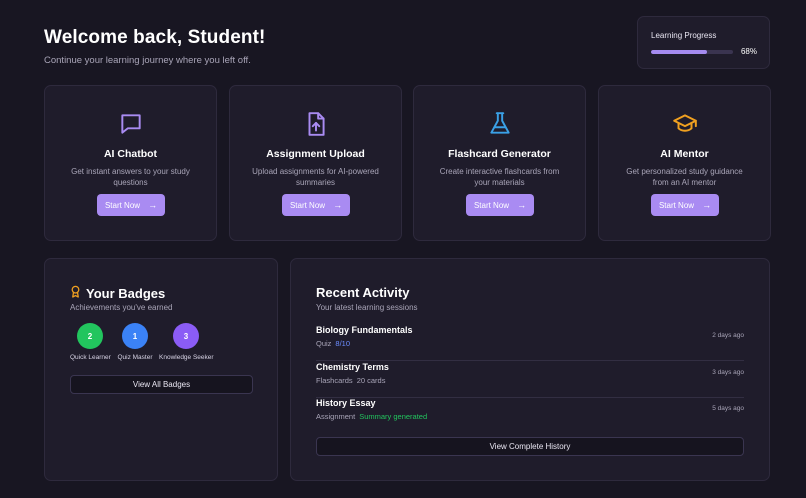 This screenshot has width=806, height=498. I want to click on activity-item-time: 3 days ago, so click(728, 372).